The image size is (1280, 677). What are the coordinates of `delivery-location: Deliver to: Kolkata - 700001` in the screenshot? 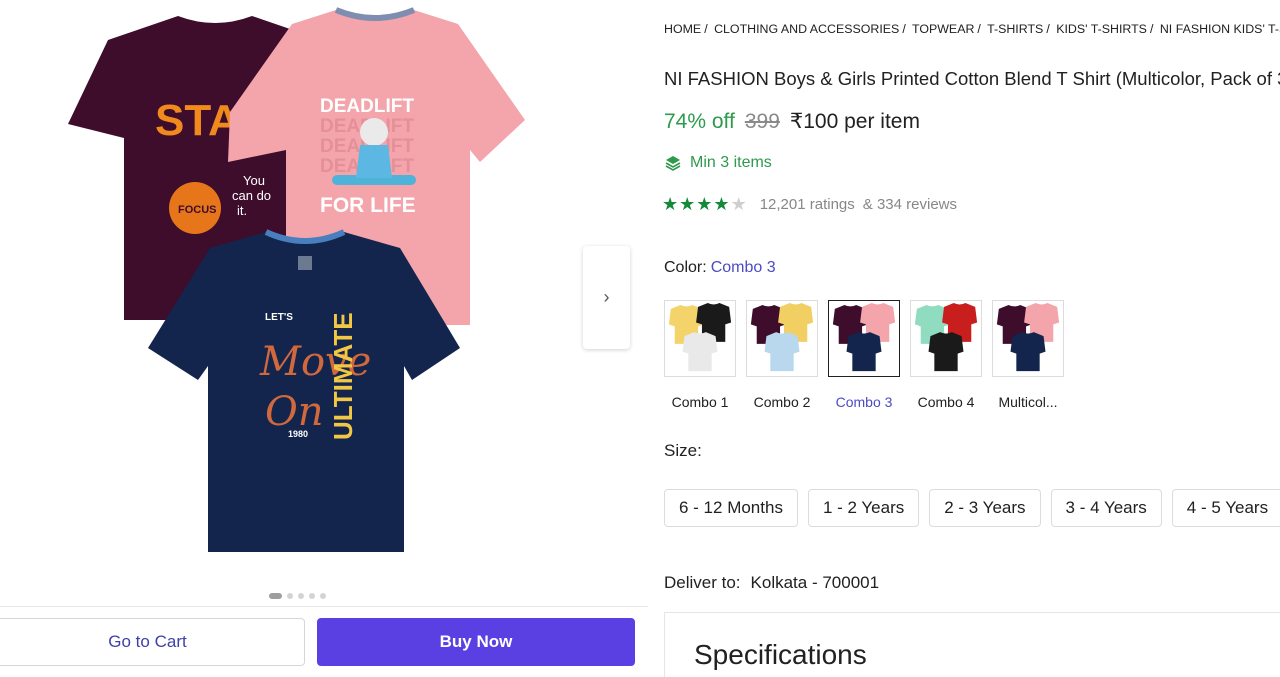 It's located at (771, 583).